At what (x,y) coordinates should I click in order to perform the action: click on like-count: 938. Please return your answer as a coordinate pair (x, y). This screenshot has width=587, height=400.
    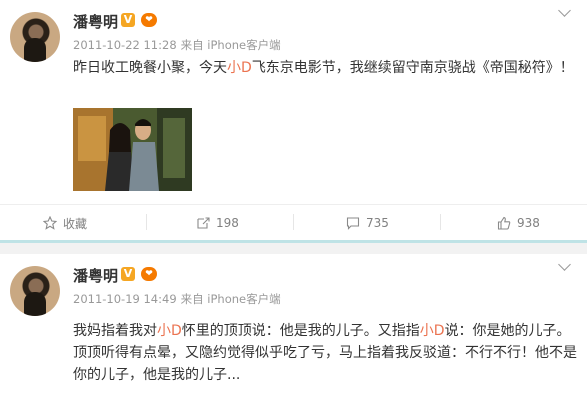
    Looking at the image, I should click on (528, 223).